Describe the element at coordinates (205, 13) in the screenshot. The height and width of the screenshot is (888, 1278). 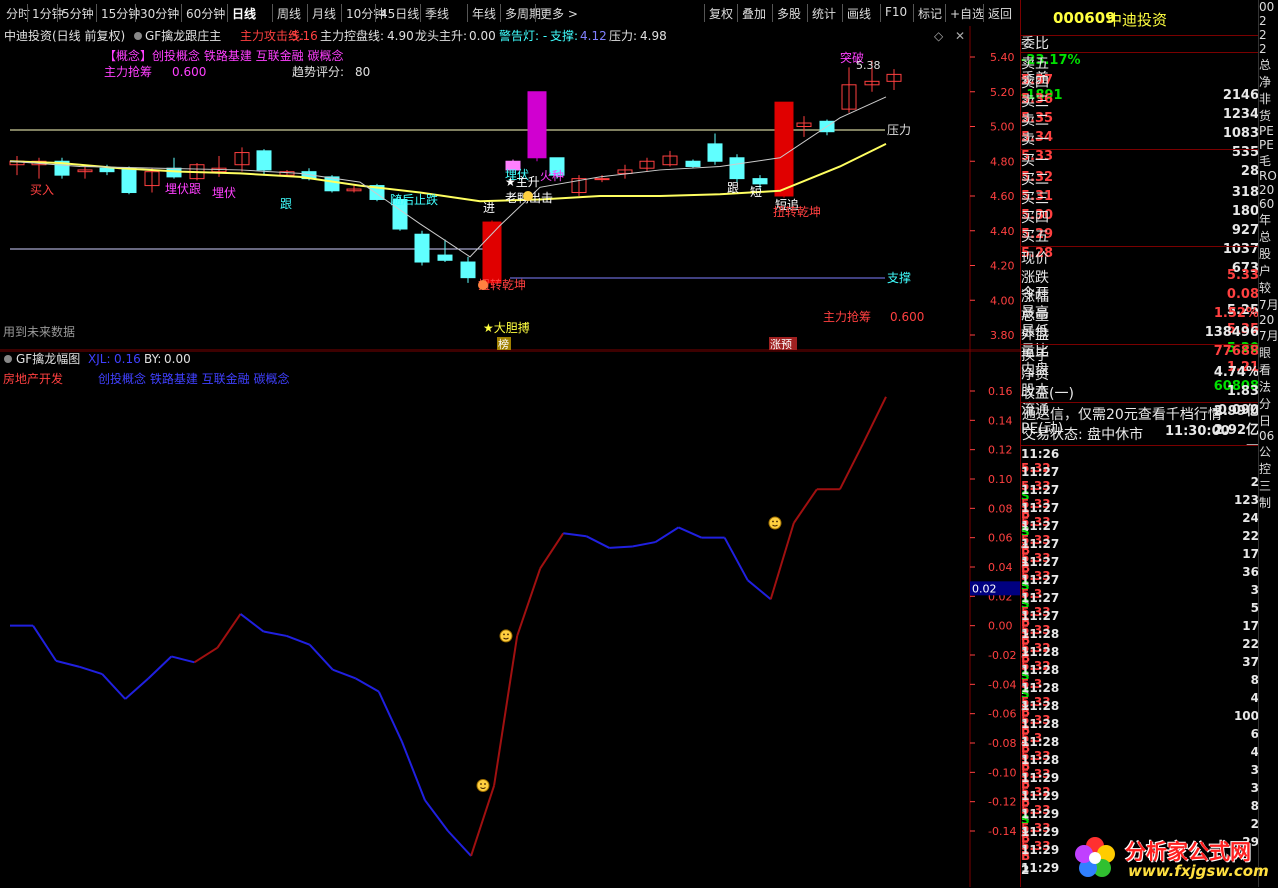
I see `toolbar-period-5: 60分钟` at that location.